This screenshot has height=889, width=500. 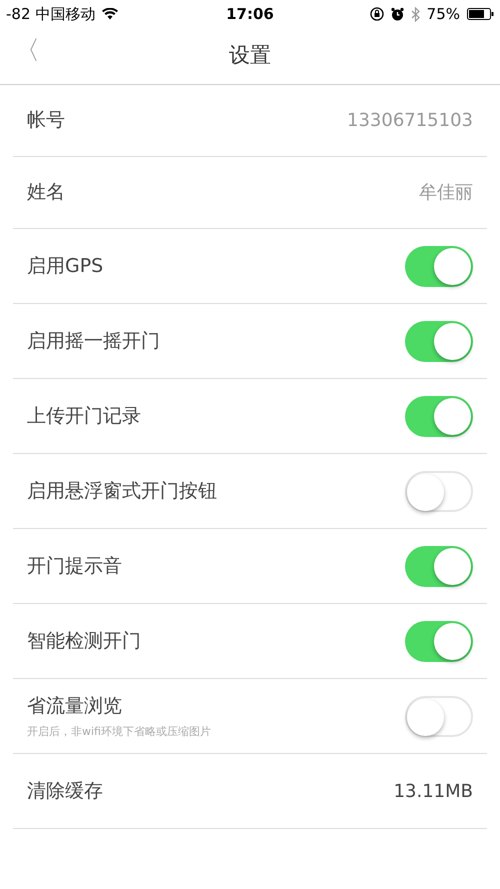 I want to click on setting-label: 启用GPS, so click(x=65, y=266).